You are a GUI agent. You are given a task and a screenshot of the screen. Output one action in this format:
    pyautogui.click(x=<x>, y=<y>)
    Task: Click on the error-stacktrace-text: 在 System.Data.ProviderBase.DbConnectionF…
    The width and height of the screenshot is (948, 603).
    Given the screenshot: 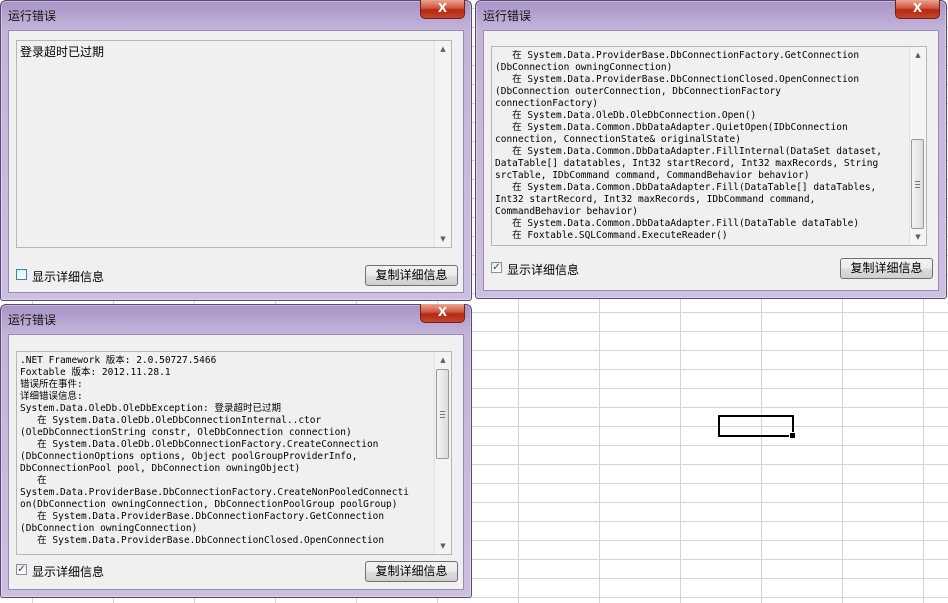 What is the action you would take?
    pyautogui.click(x=688, y=145)
    